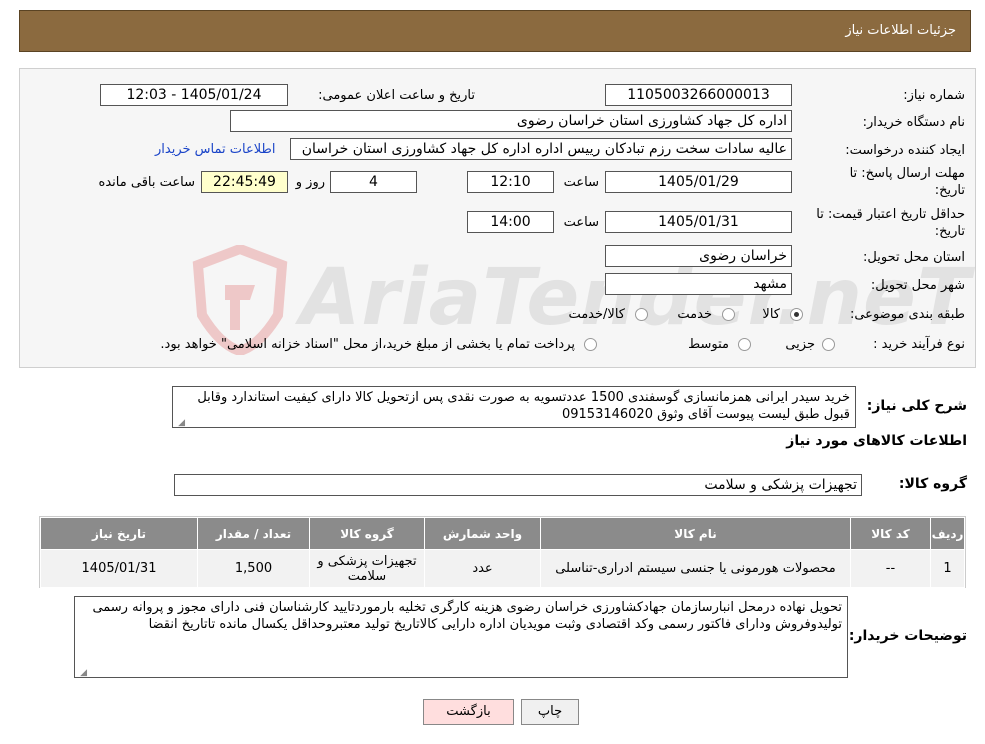  Describe the element at coordinates (367, 533) in the screenshot. I see `col-goods-group: گروه کالا` at that location.